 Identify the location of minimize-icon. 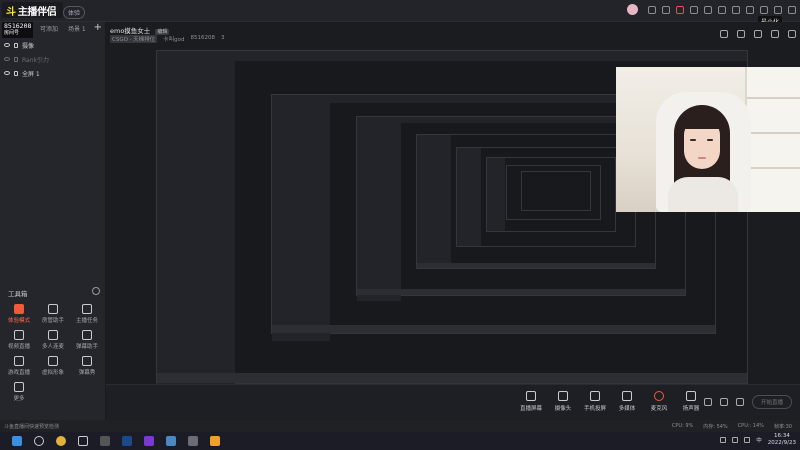
(764, 9).